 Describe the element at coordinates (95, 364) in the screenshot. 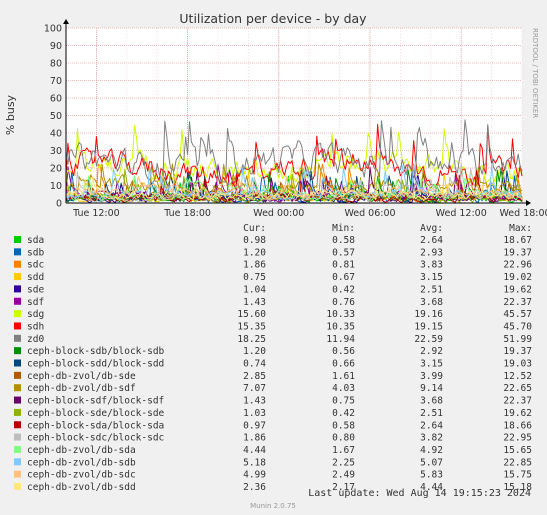

I see `legend-series-name: ceph-block-sdd/block-sdd` at that location.